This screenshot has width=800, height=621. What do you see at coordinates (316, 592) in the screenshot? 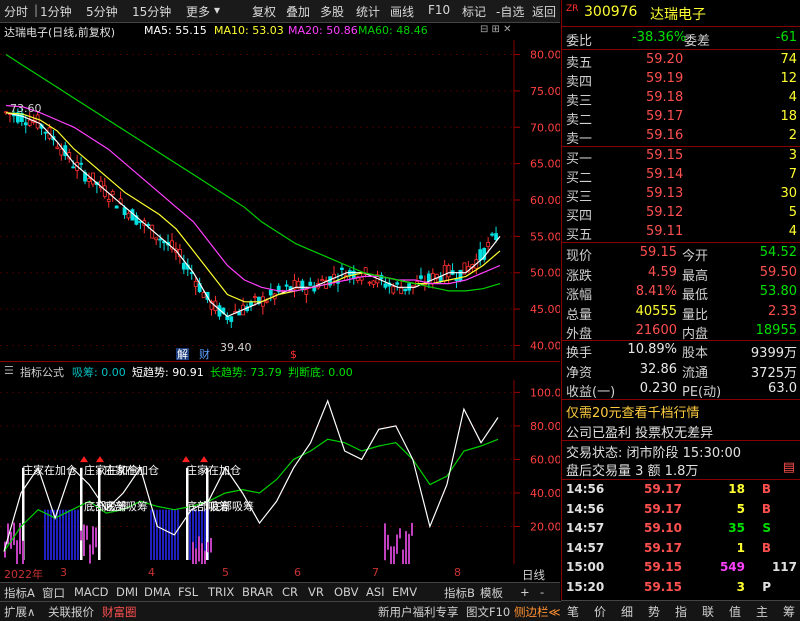
I see `tab-vr: VR` at bounding box center [316, 592].